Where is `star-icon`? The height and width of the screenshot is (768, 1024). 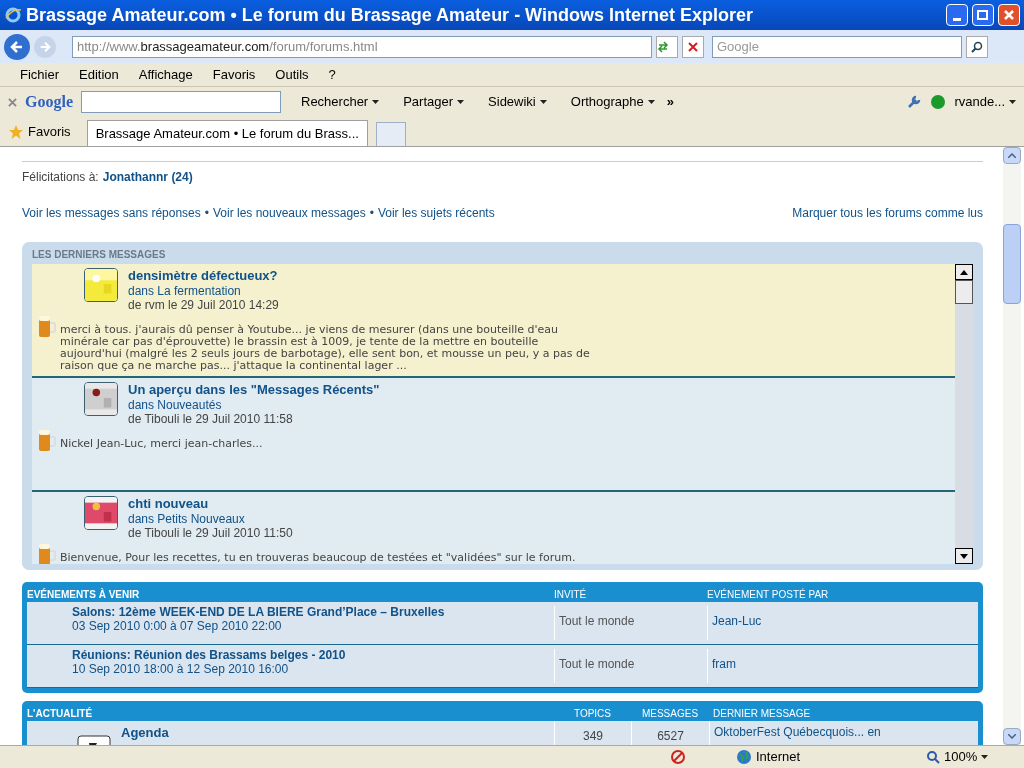
star-icon is located at coordinates (16, 132).